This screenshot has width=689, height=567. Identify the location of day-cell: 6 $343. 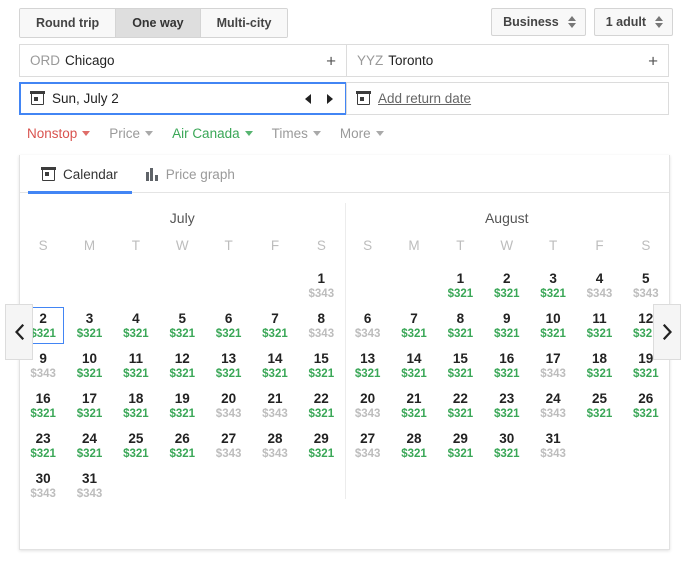
(368, 327).